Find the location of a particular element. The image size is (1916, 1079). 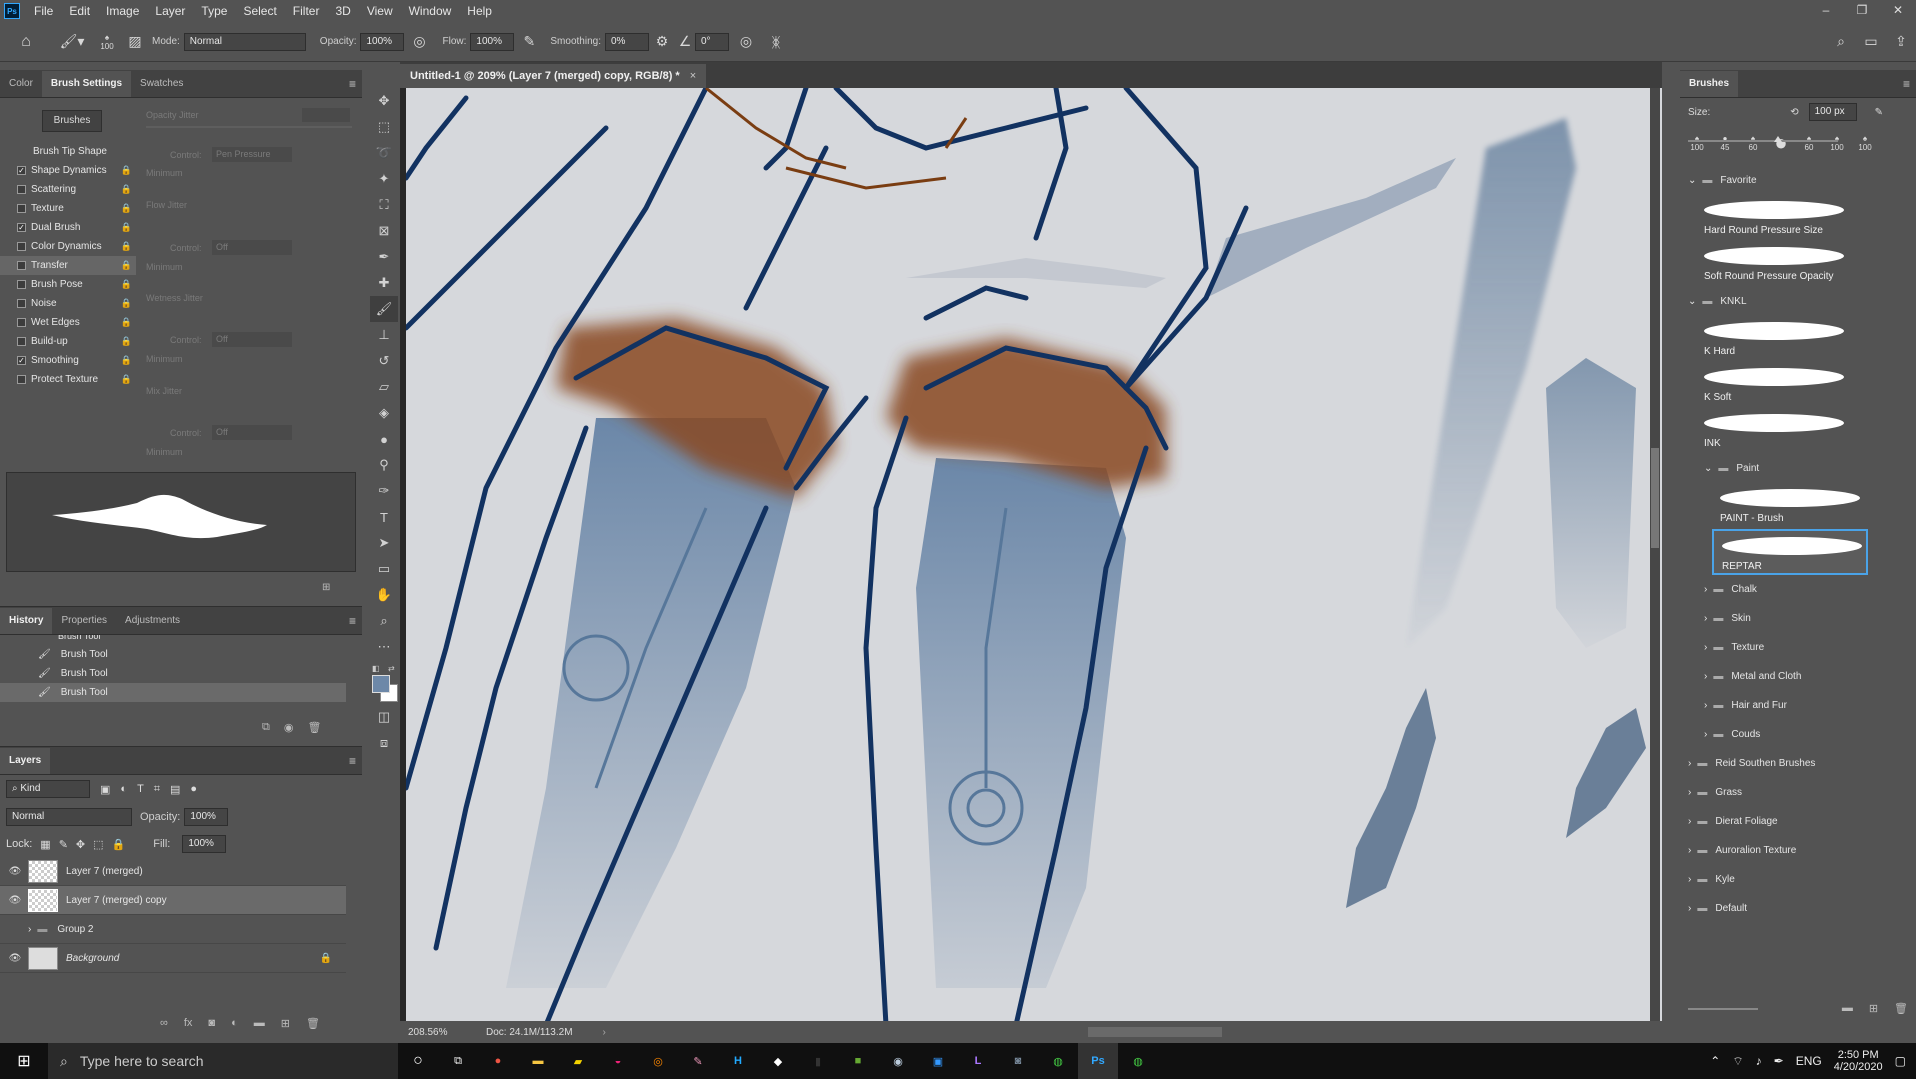

blur-tool-icon: ● is located at coordinates (384, 439).